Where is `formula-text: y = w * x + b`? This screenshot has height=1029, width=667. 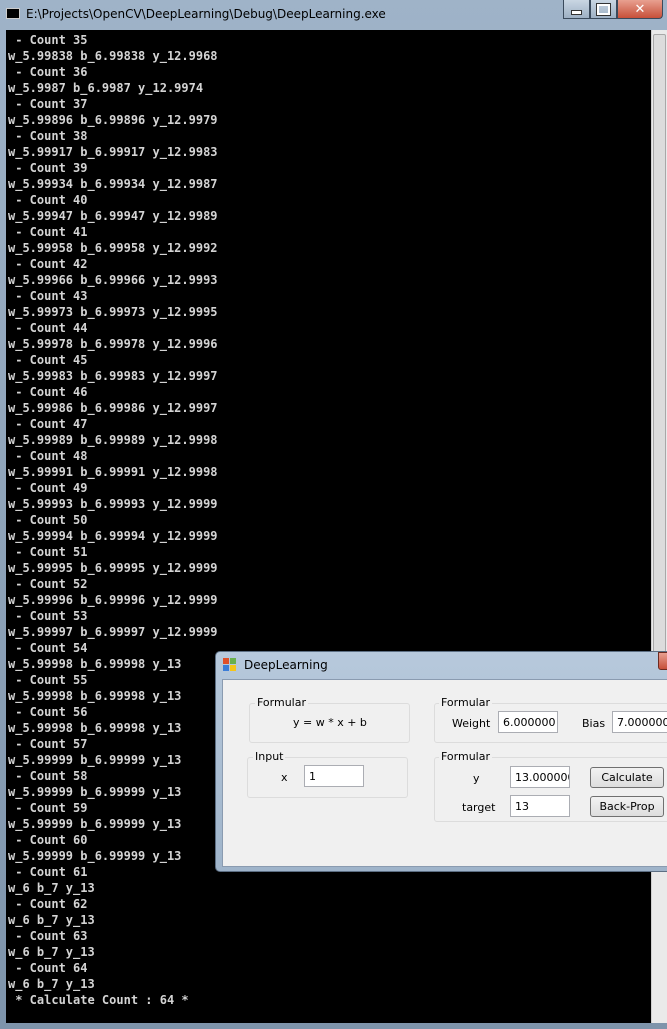 formula-text: y = w * x + b is located at coordinates (330, 722).